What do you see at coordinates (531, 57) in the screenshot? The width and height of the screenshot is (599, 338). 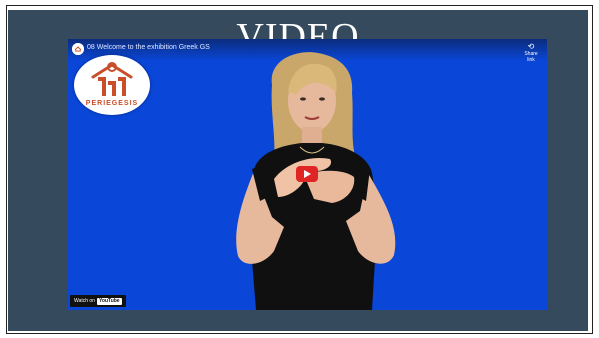 I see `share-label: Share link` at bounding box center [531, 57].